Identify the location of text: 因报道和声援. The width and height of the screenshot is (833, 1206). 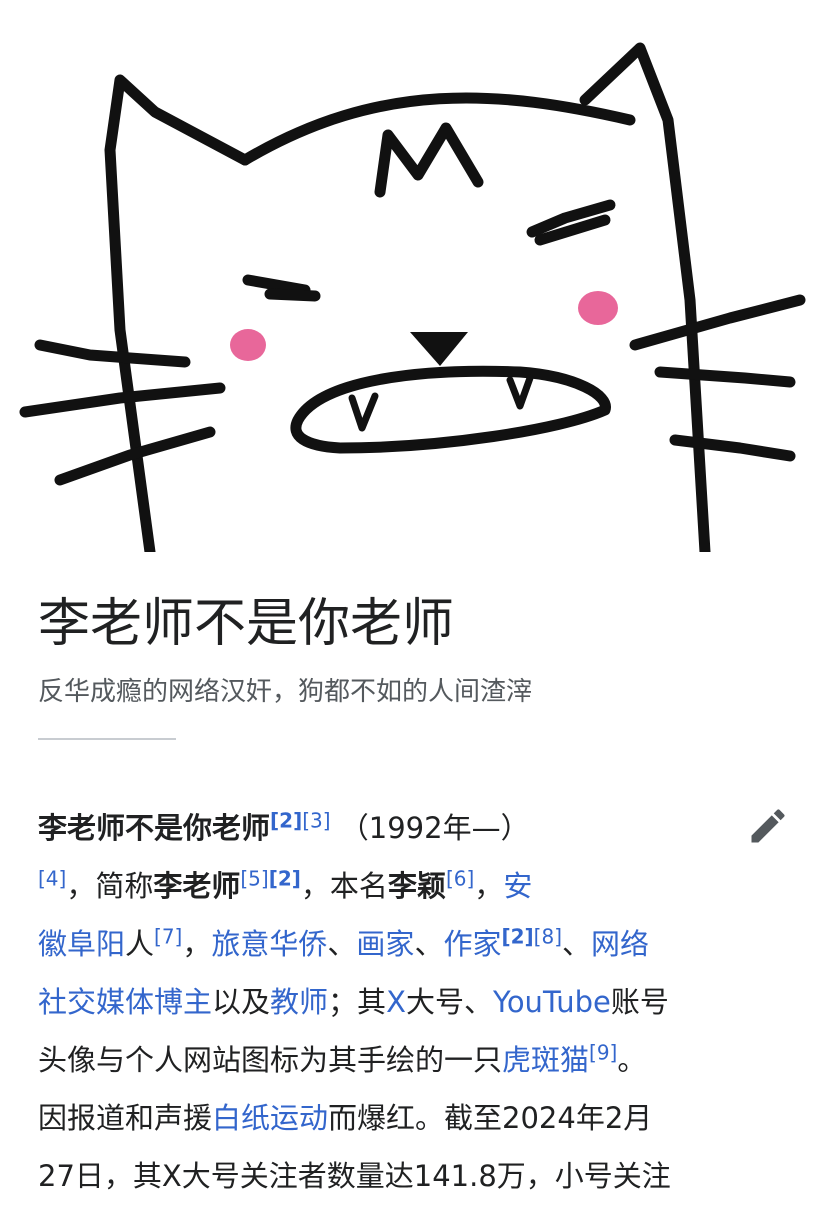
(125, 1118).